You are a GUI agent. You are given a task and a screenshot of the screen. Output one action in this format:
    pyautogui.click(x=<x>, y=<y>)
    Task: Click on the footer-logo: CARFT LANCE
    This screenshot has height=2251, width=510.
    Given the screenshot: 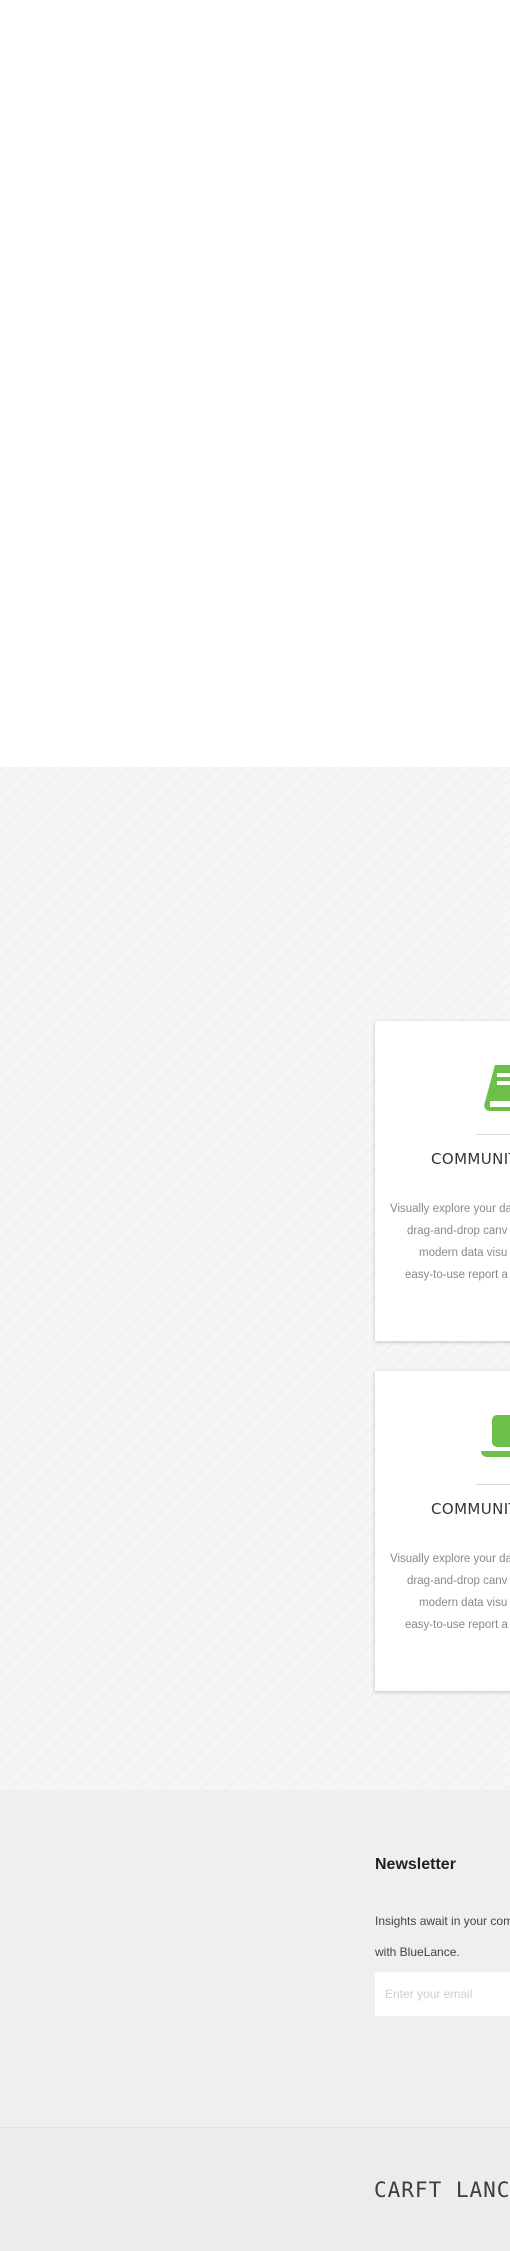 What is the action you would take?
    pyautogui.click(x=442, y=2190)
    